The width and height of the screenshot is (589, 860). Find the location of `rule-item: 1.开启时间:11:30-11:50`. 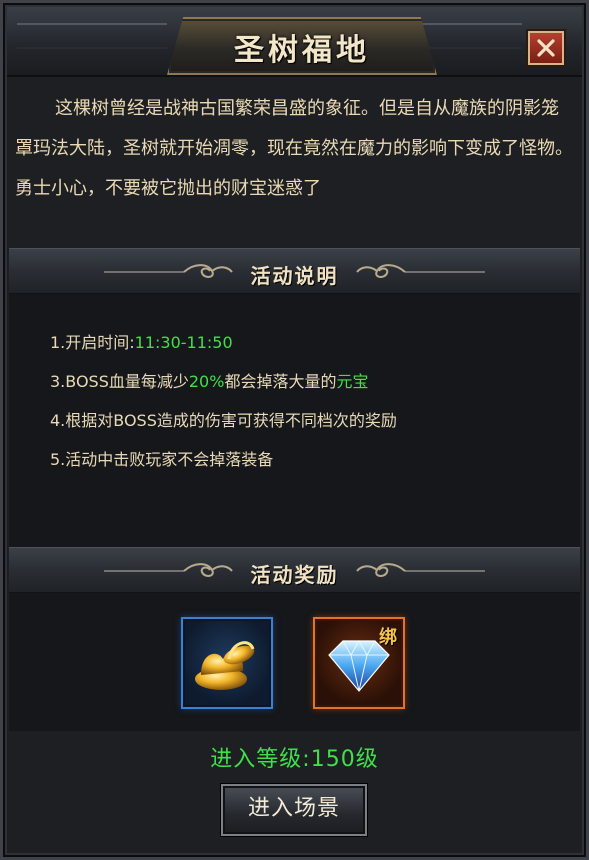

rule-item: 1.开启时间:11:30-11:50 is located at coordinates (310, 347).